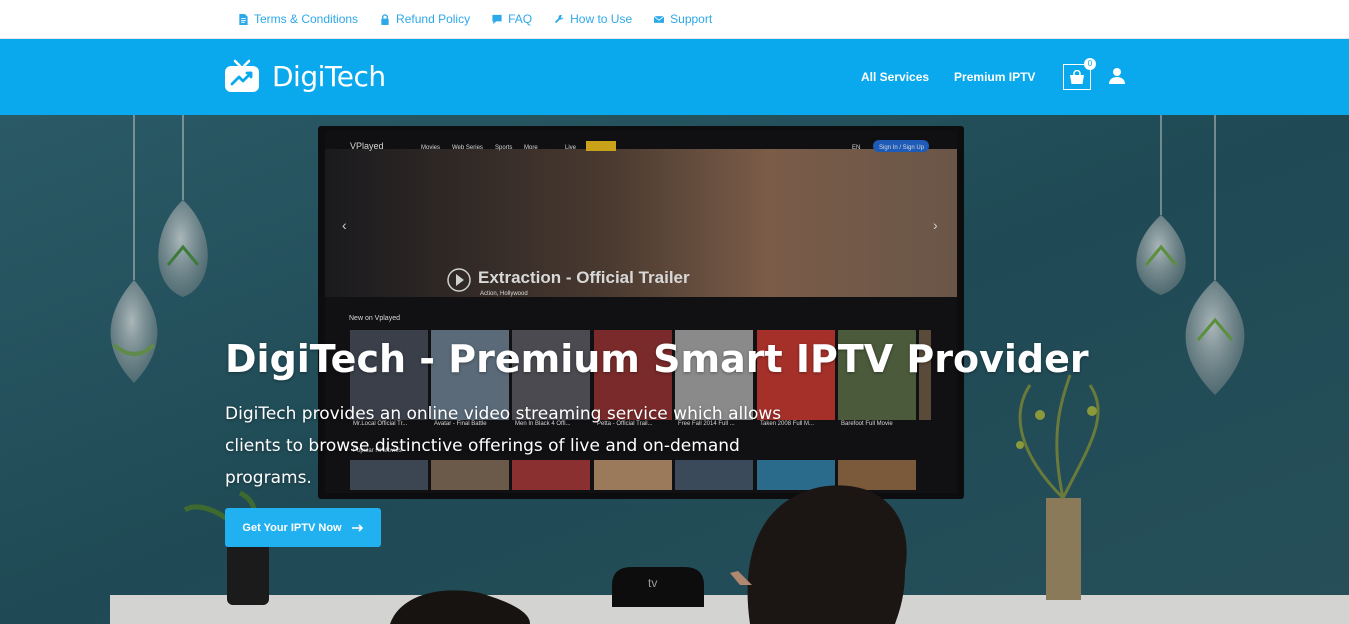 This screenshot has width=1349, height=624. I want to click on terms-label: Terms & Conditions, so click(306, 19).